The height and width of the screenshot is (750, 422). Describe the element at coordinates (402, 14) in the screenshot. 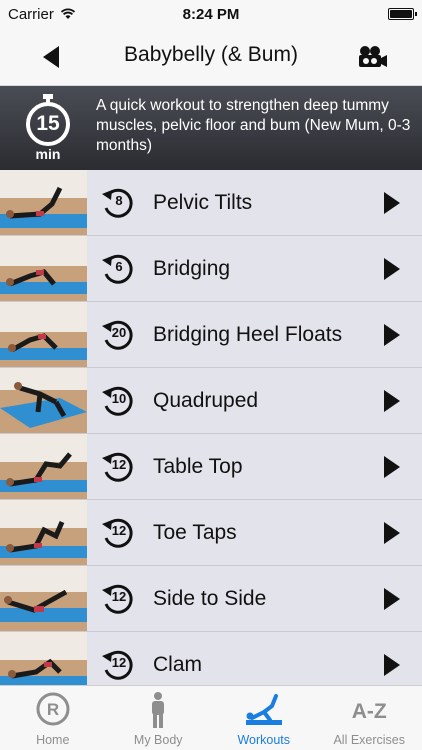

I see `battery-icon` at that location.